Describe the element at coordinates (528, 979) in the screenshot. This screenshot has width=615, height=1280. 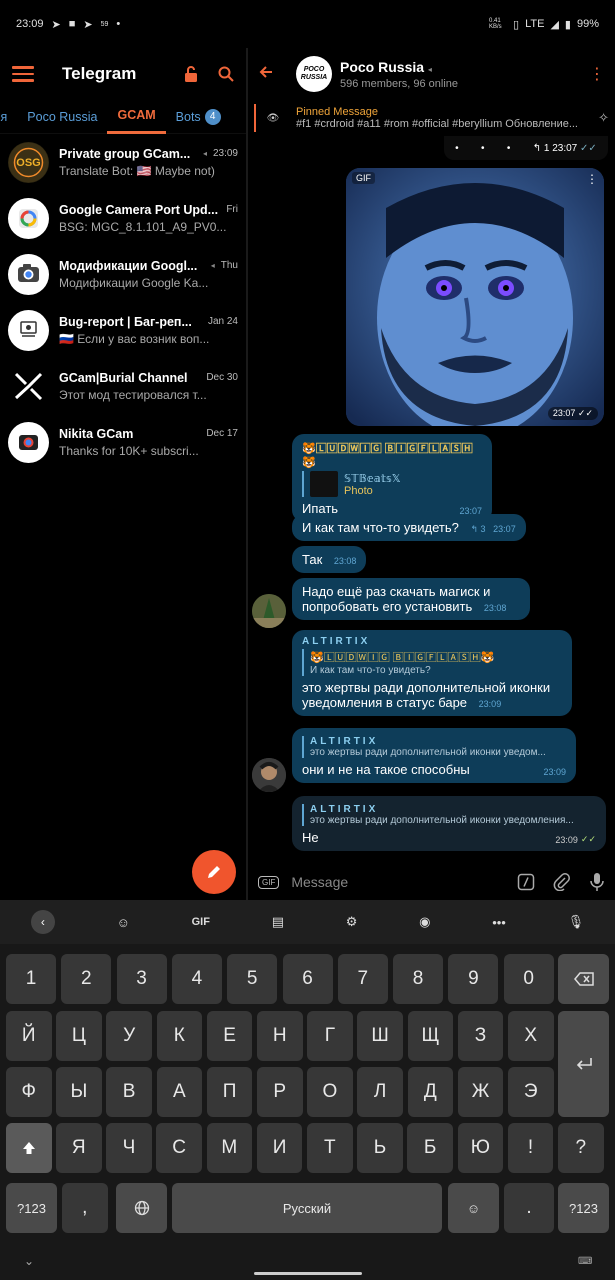
I see `key-0: 0` at that location.